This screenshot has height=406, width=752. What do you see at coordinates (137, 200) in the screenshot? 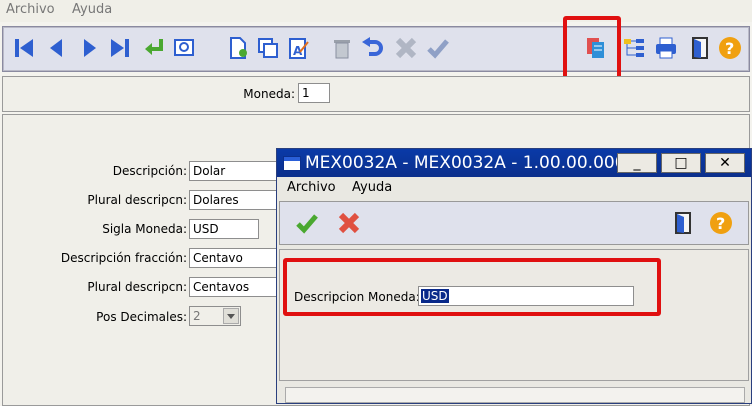
I see `plural-descripcion-label: Plural descripcn:` at bounding box center [137, 200].